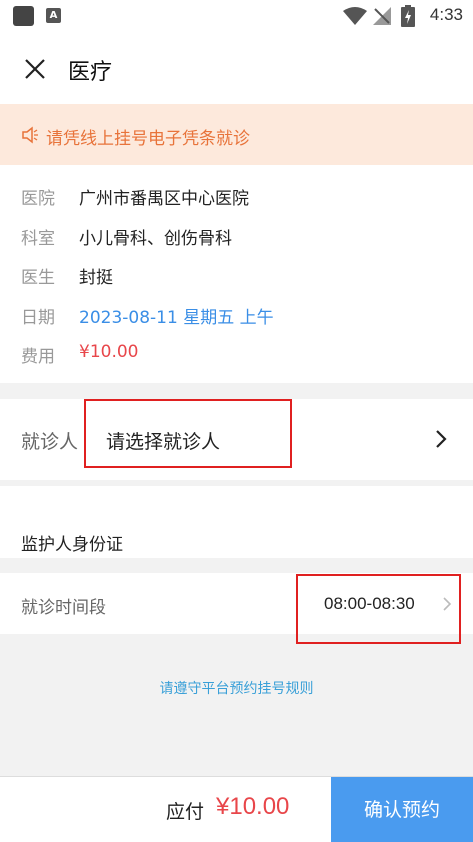  I want to click on time-slot-label: 就诊时间段, so click(63, 608).